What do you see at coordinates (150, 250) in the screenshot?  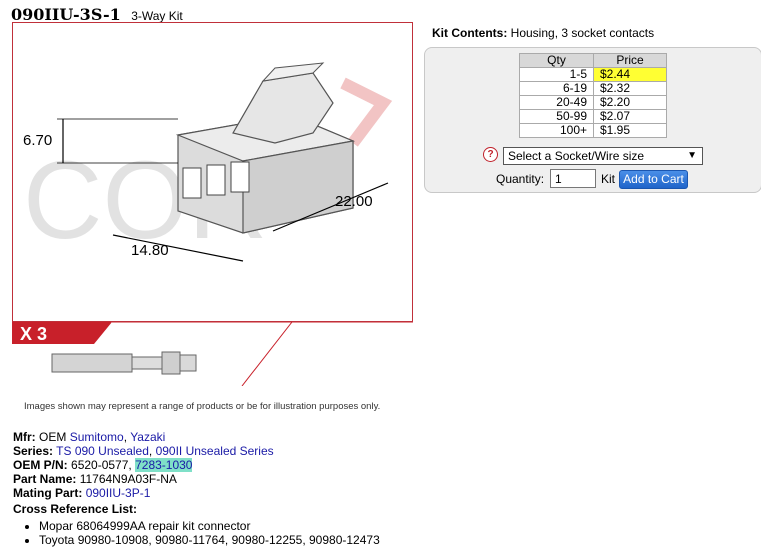 I see `dim-width-label: 14.80` at bounding box center [150, 250].